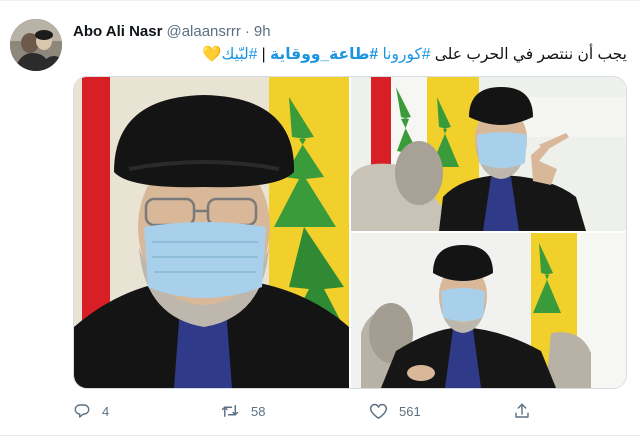 The image size is (640, 436). I want to click on tweet-header: Abo Ali Nasr @alaansrrr · 9h, so click(172, 31).